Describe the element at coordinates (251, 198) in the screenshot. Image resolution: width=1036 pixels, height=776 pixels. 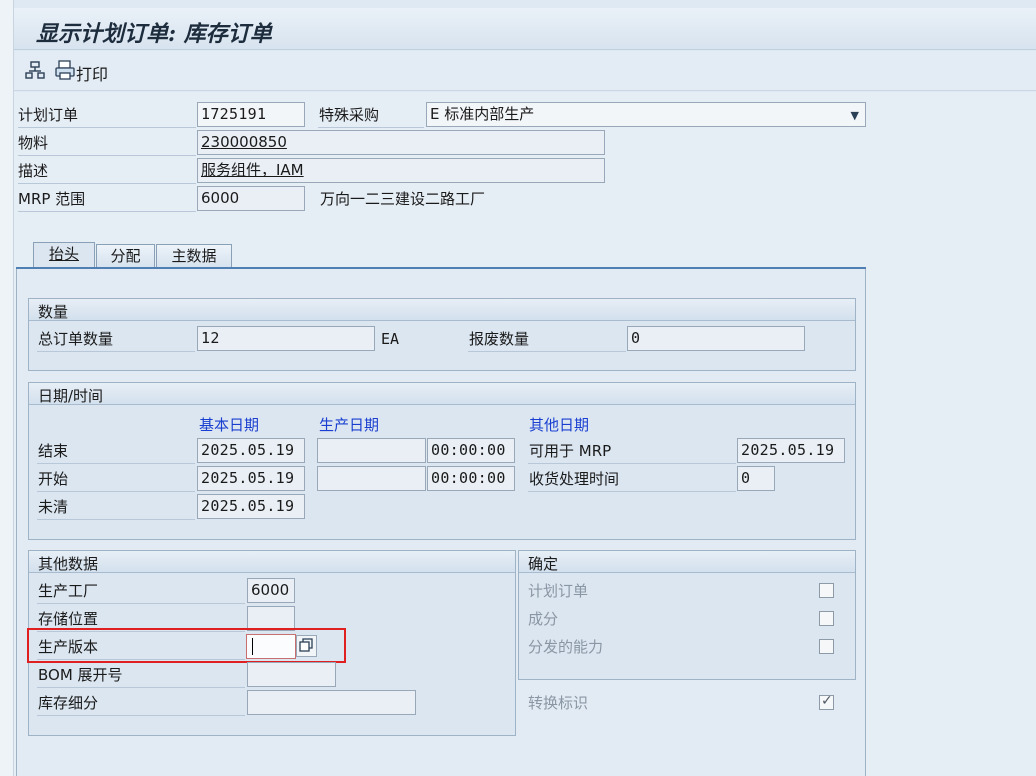
I see `mrp-area-field: 6000` at that location.